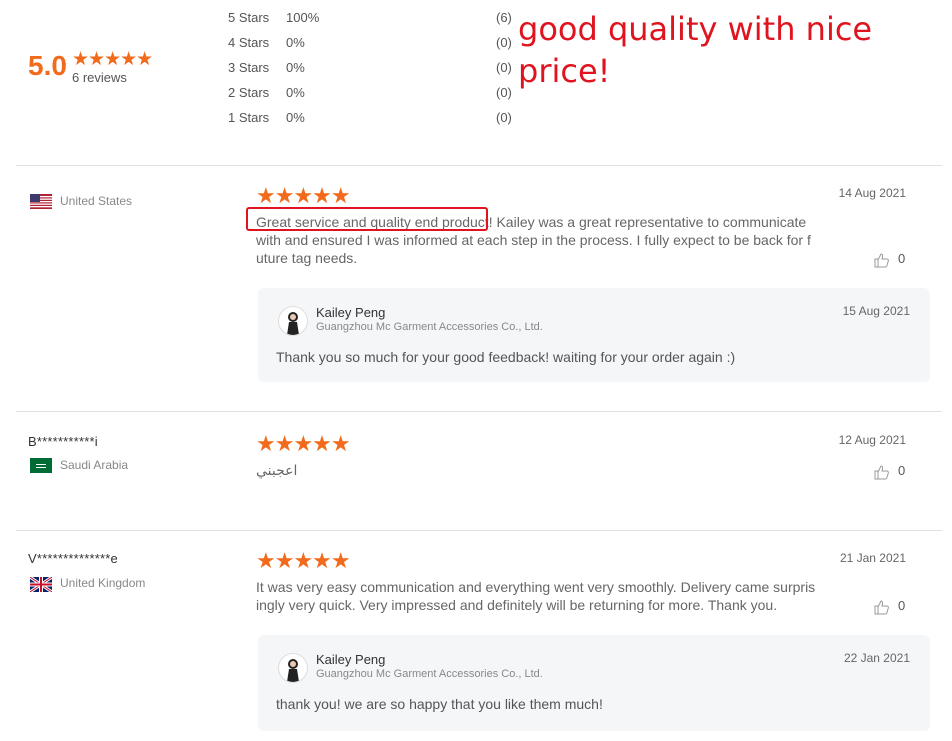  What do you see at coordinates (63, 441) in the screenshot?
I see `buyer-name: B***********i` at bounding box center [63, 441].